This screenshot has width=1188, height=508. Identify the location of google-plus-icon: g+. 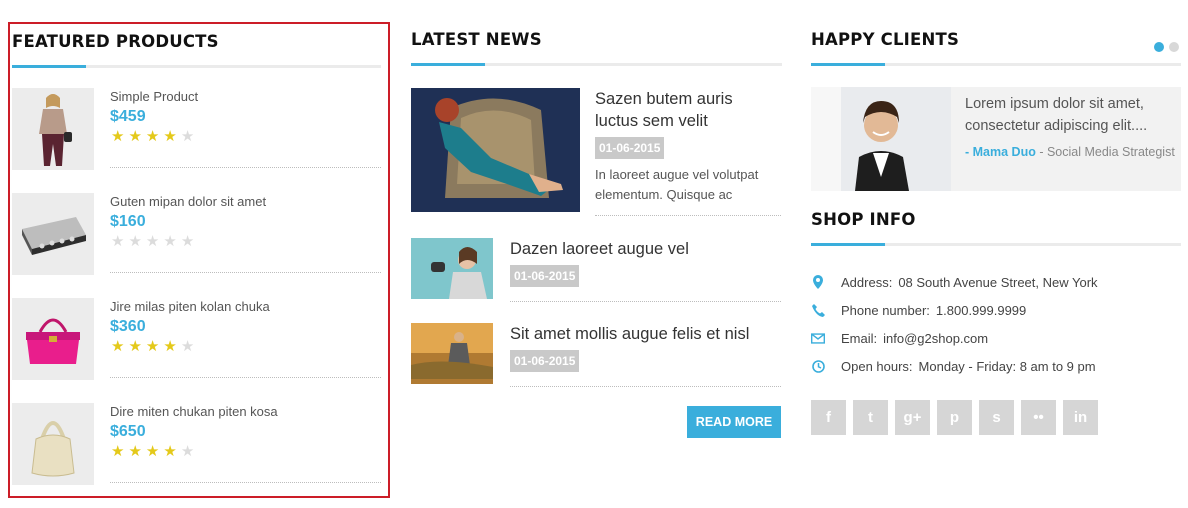
(912, 417).